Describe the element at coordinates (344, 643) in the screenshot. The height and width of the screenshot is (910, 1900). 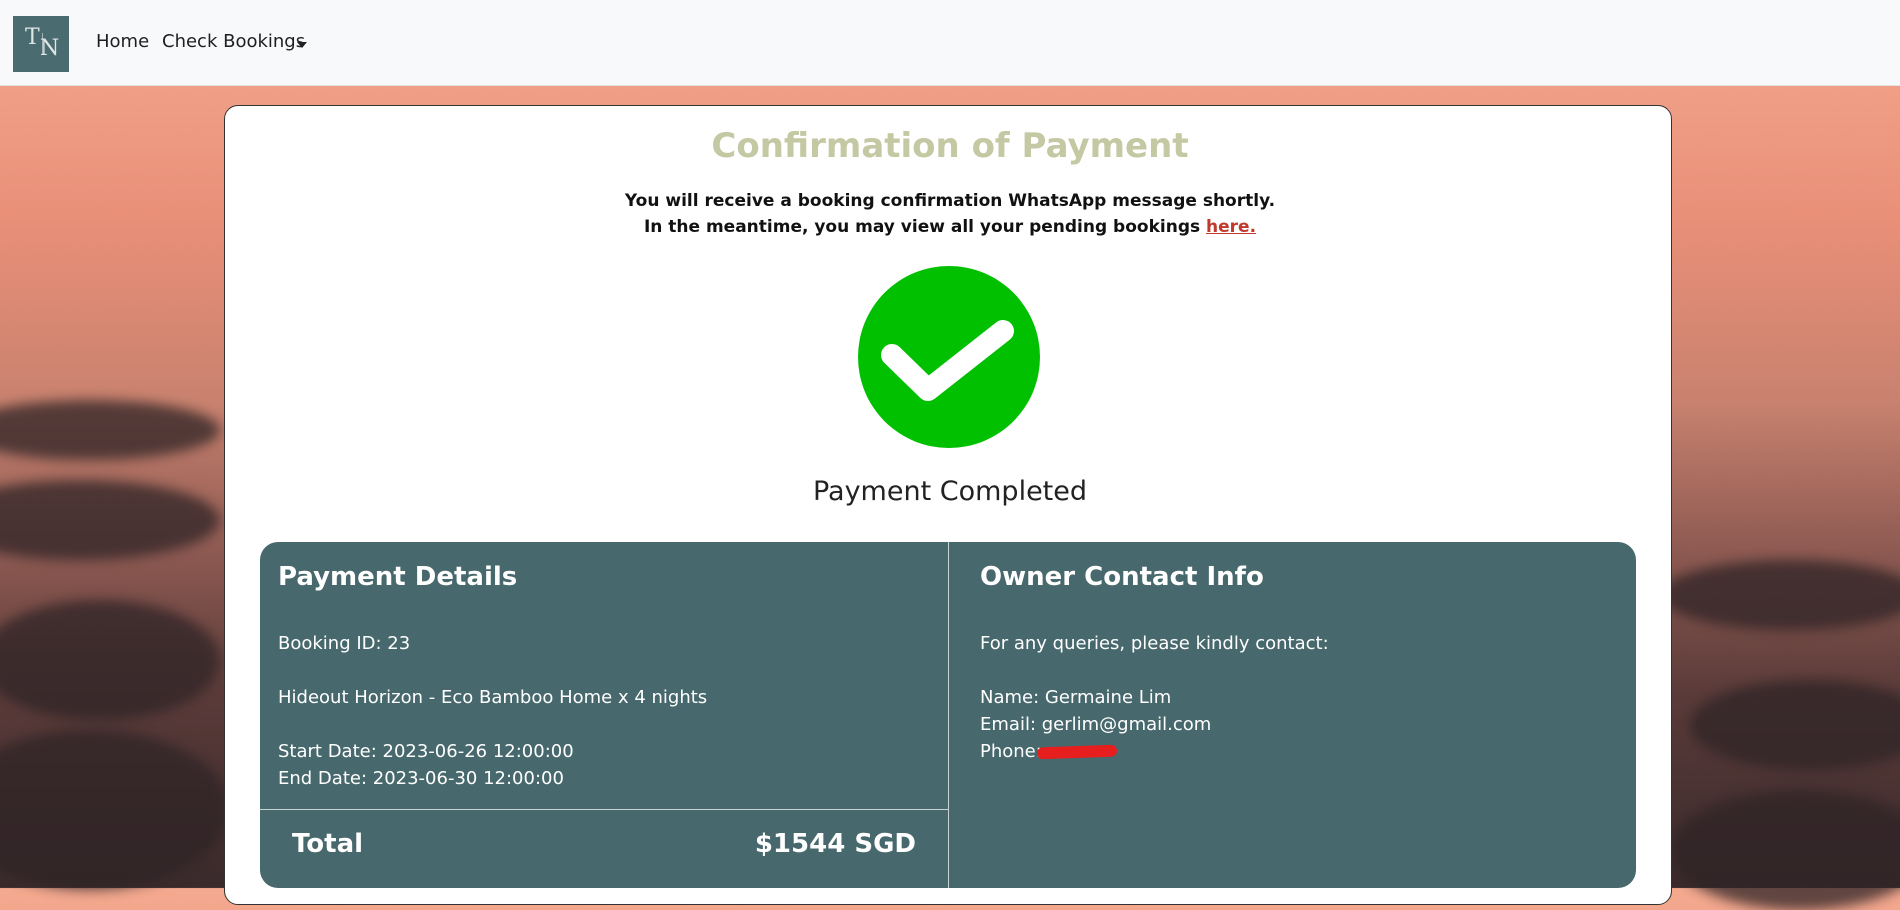
I see `booking-id: Booking ID: 23` at that location.